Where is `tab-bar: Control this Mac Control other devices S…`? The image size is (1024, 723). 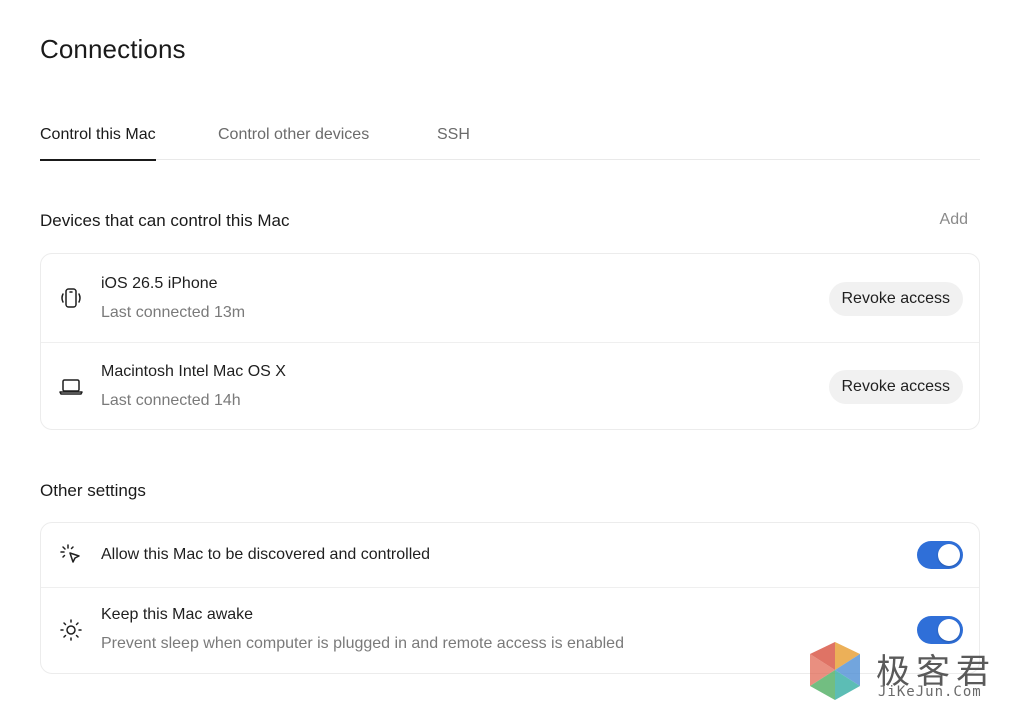 tab-bar: Control this Mac Control other devices S… is located at coordinates (510, 141).